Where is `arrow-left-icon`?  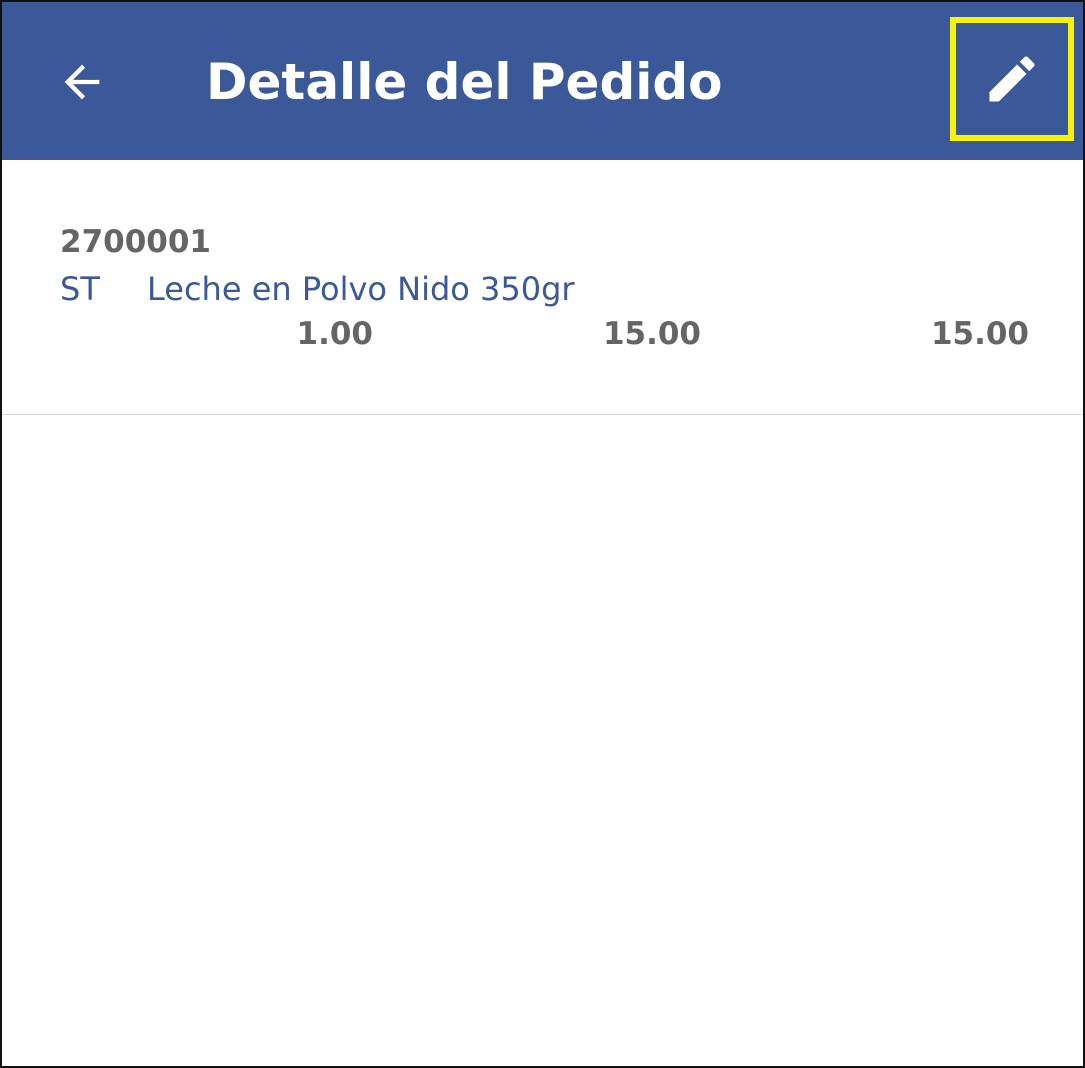 arrow-left-icon is located at coordinates (82, 82).